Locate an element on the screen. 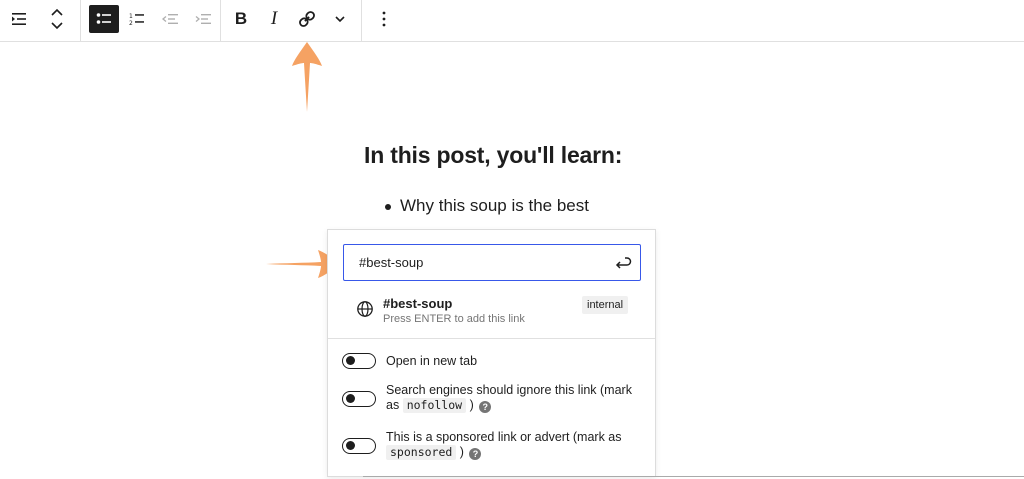  suggestion-title: #best-soup is located at coordinates (418, 303).